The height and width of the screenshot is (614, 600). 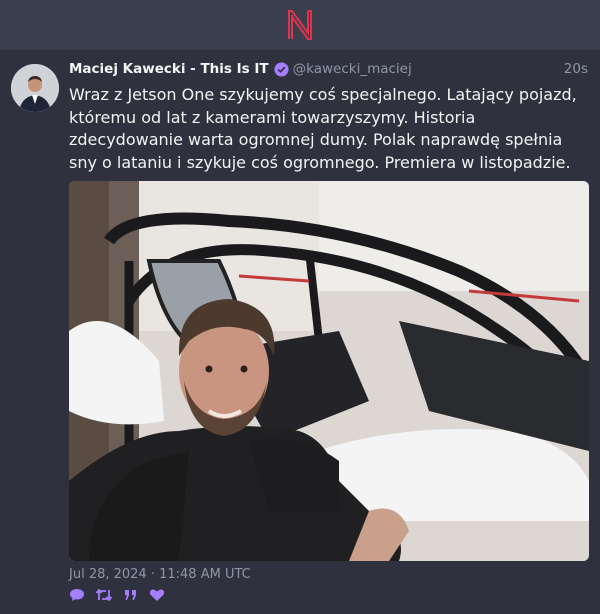 What do you see at coordinates (117, 595) in the screenshot?
I see `tweet-actions` at bounding box center [117, 595].